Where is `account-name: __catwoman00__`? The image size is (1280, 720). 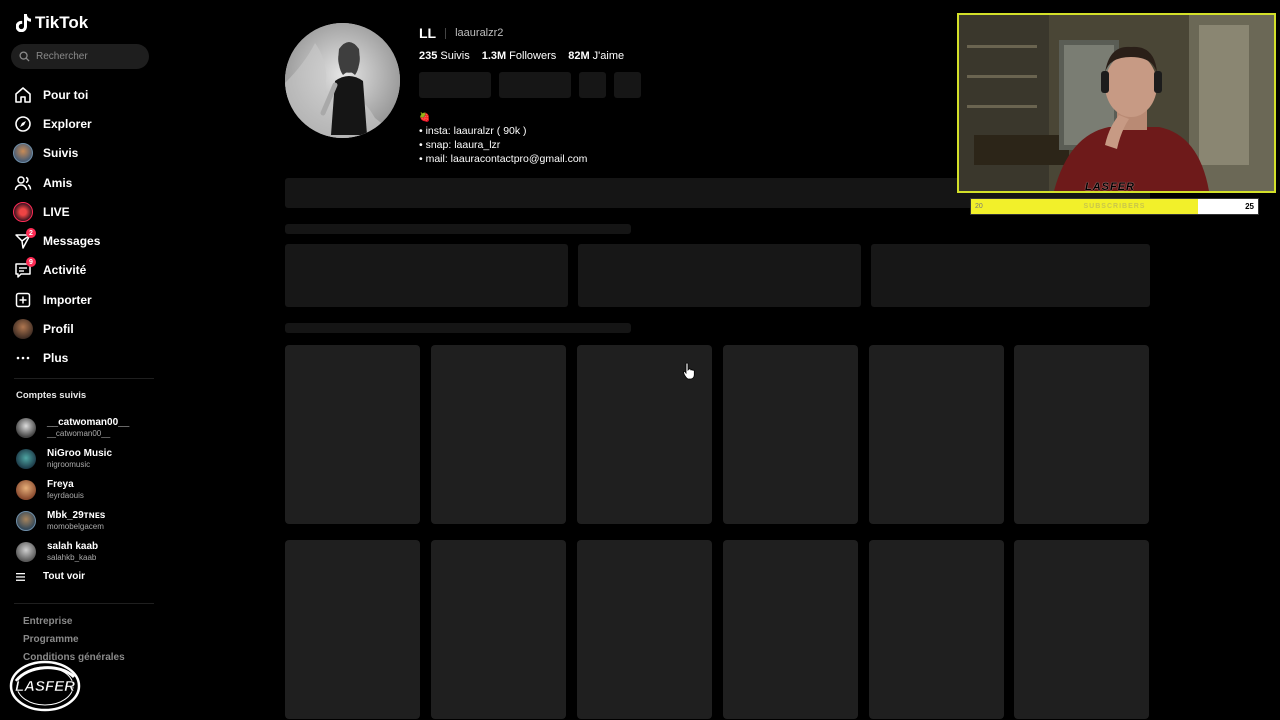
account-name: __catwoman00__ is located at coordinates (88, 422).